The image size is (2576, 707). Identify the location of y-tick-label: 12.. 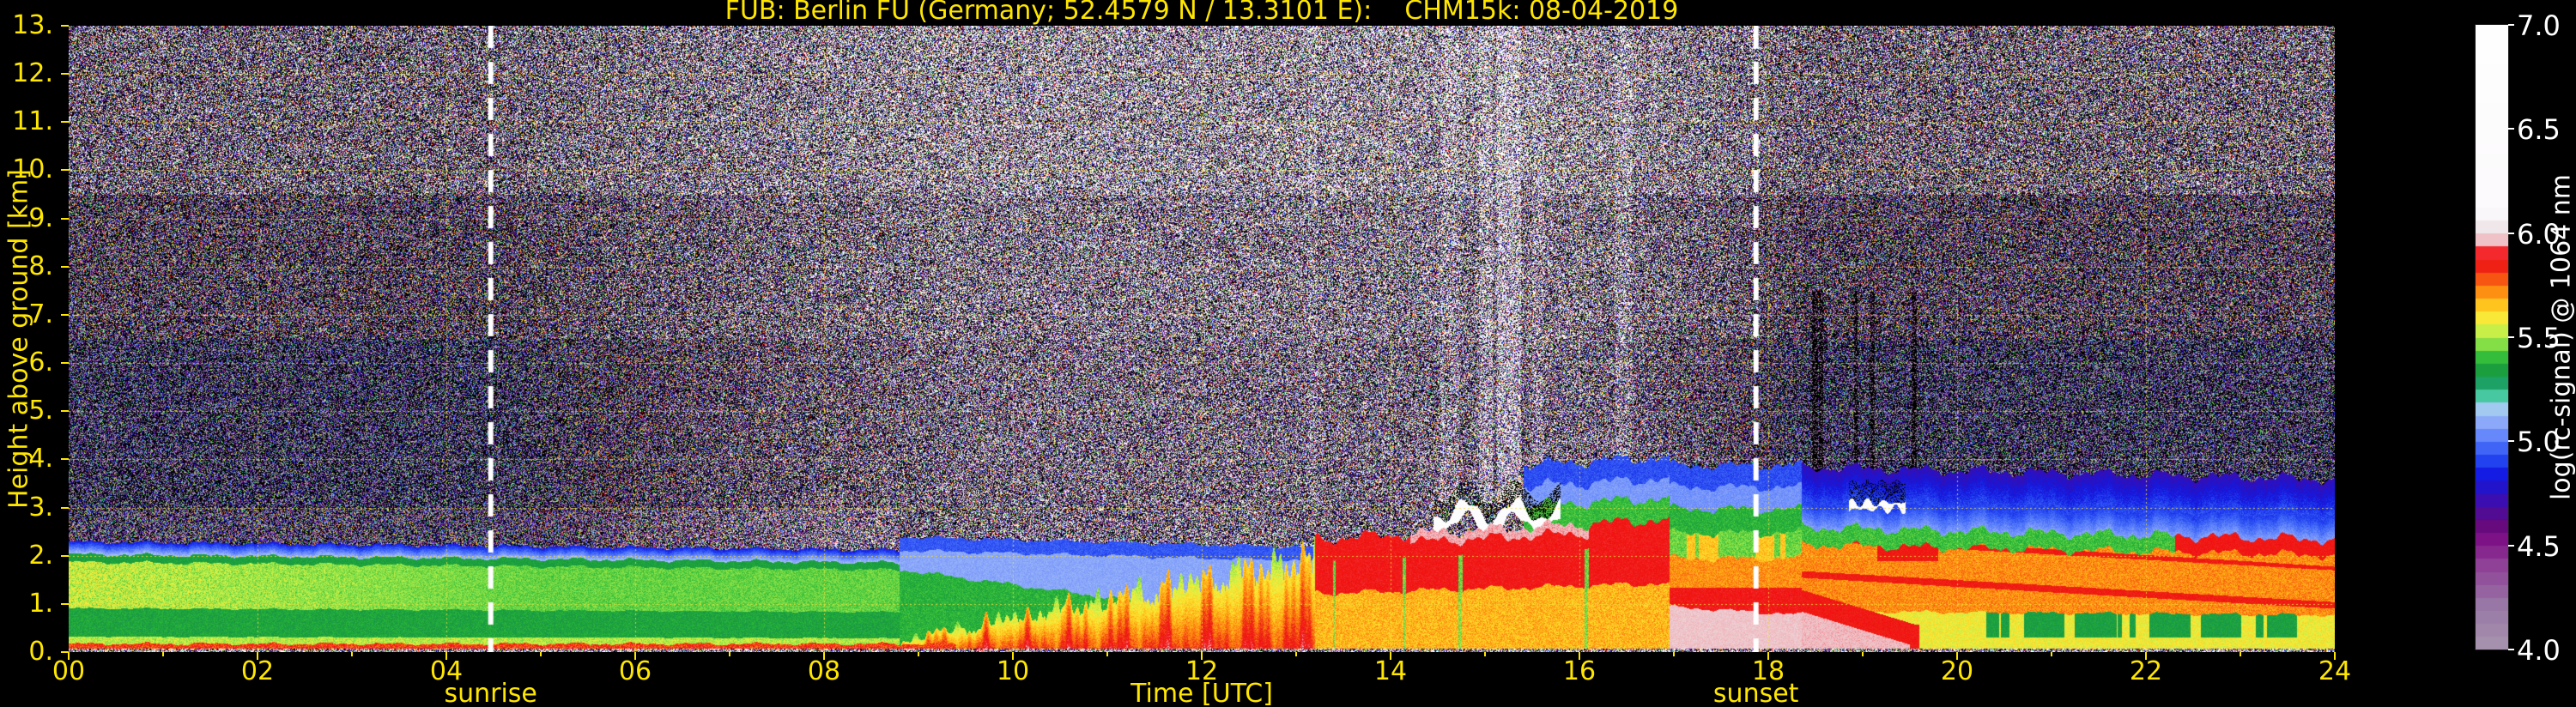
(32, 74).